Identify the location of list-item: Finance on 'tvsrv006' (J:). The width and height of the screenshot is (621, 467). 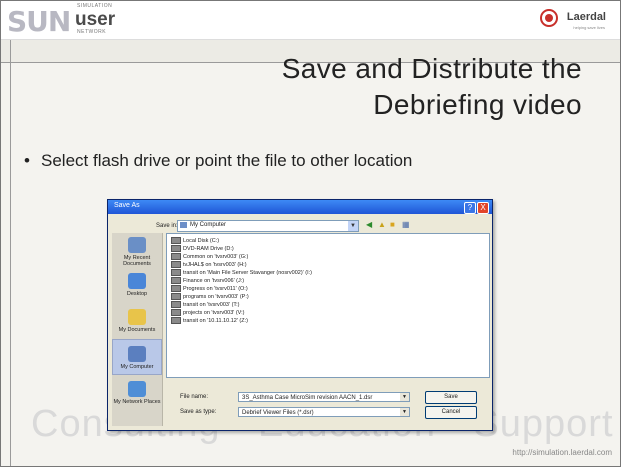
(207, 281).